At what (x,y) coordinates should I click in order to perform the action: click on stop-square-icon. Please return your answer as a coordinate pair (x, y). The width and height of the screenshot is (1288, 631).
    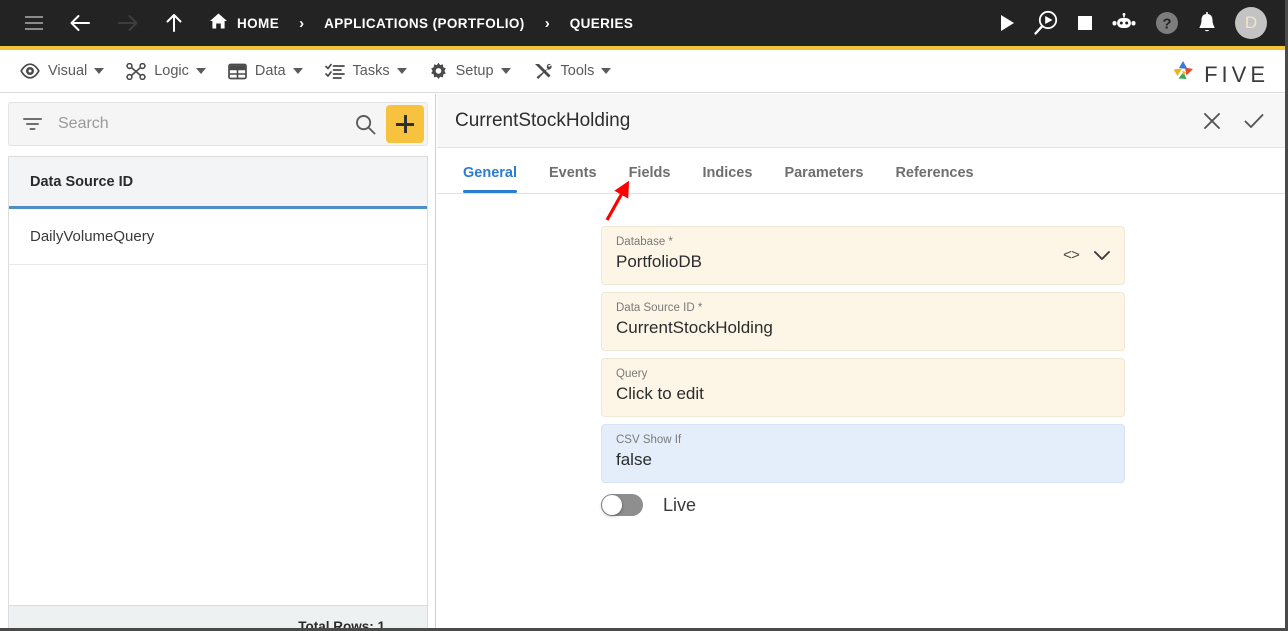
    Looking at the image, I should click on (1085, 23).